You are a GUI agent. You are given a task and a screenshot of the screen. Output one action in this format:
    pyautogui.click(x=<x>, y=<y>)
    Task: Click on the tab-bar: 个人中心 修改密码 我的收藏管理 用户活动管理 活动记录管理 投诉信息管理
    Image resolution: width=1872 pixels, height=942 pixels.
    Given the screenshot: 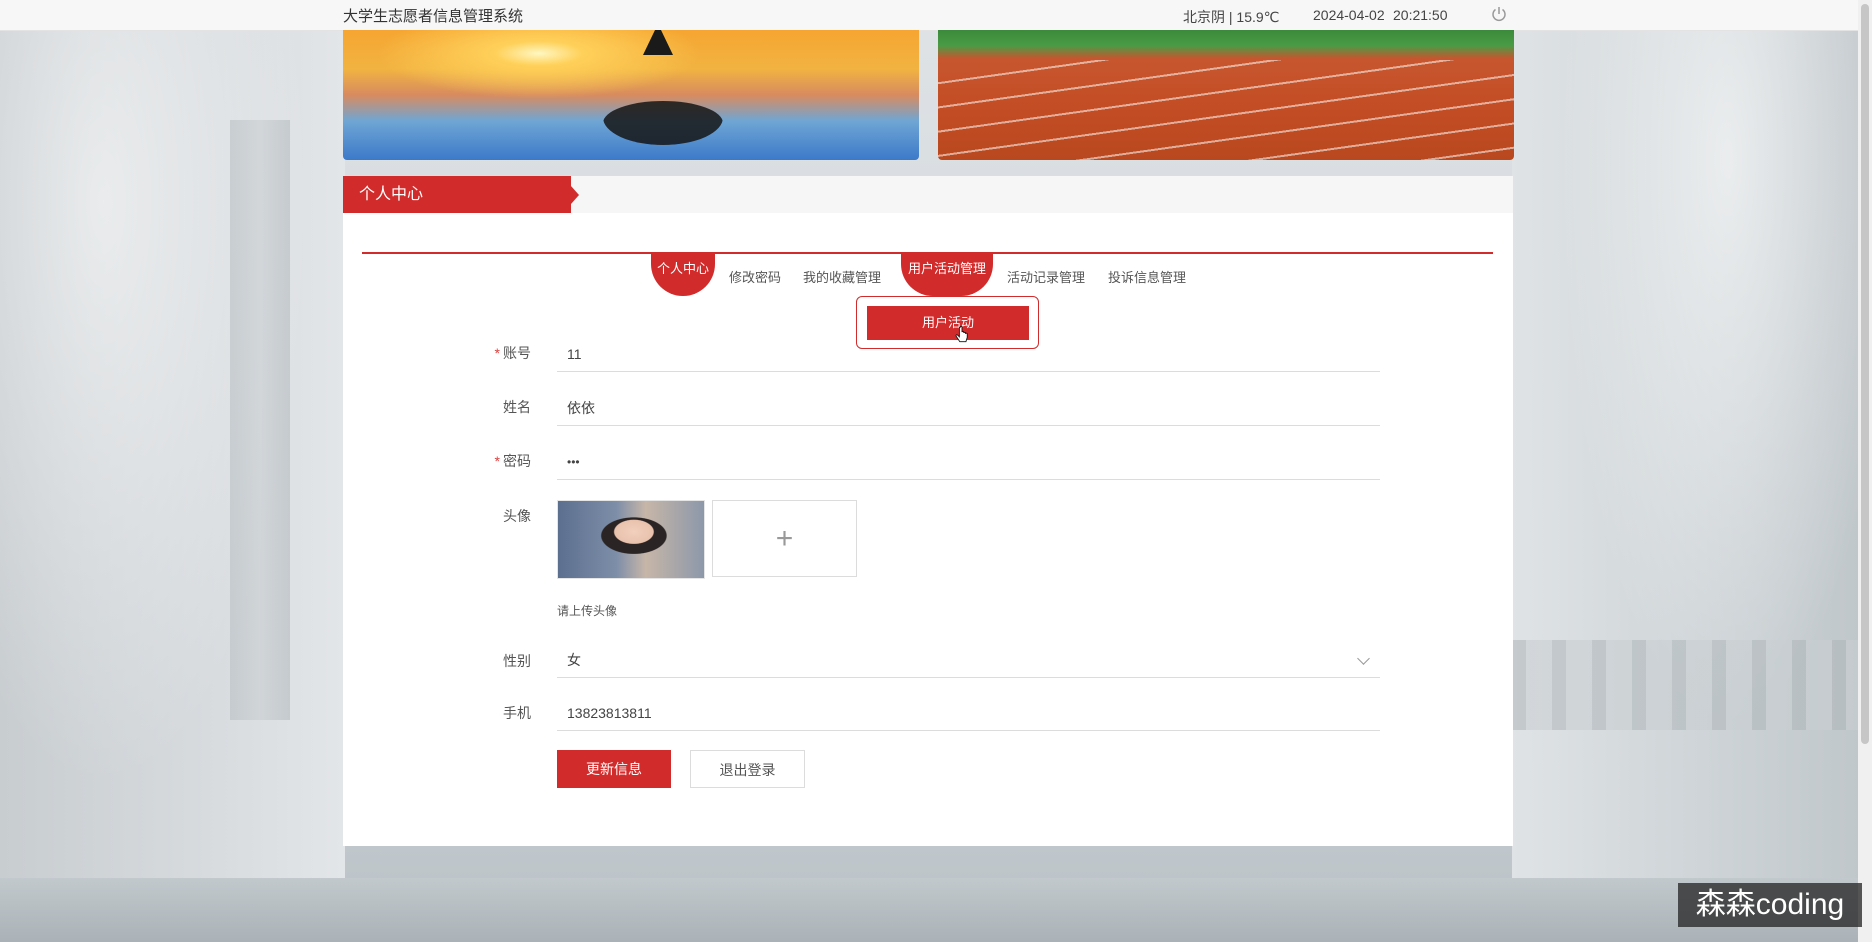 What is the action you would take?
    pyautogui.click(x=928, y=275)
    